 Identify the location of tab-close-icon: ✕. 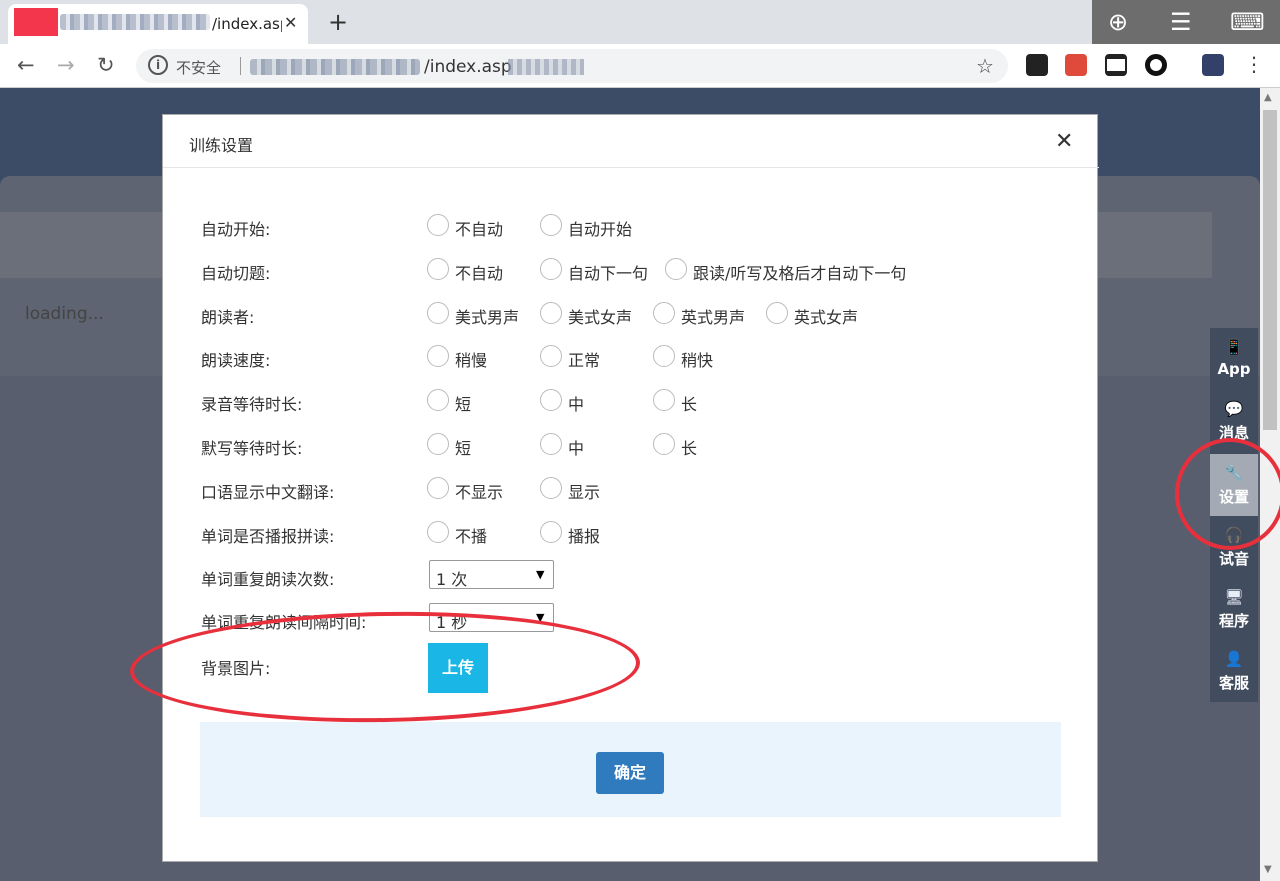
(290, 22).